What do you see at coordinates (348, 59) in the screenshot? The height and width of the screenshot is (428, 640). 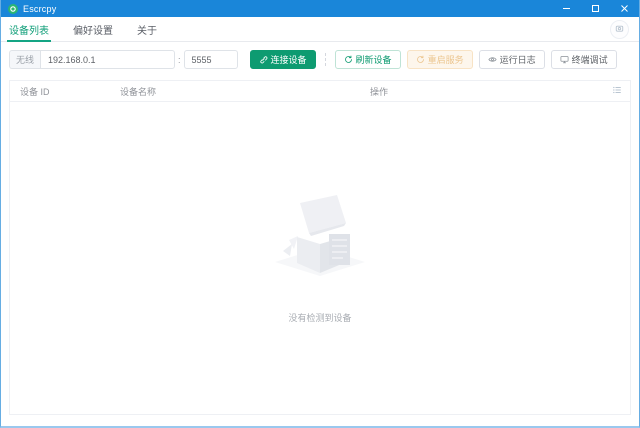 I see `refresh-icon` at bounding box center [348, 59].